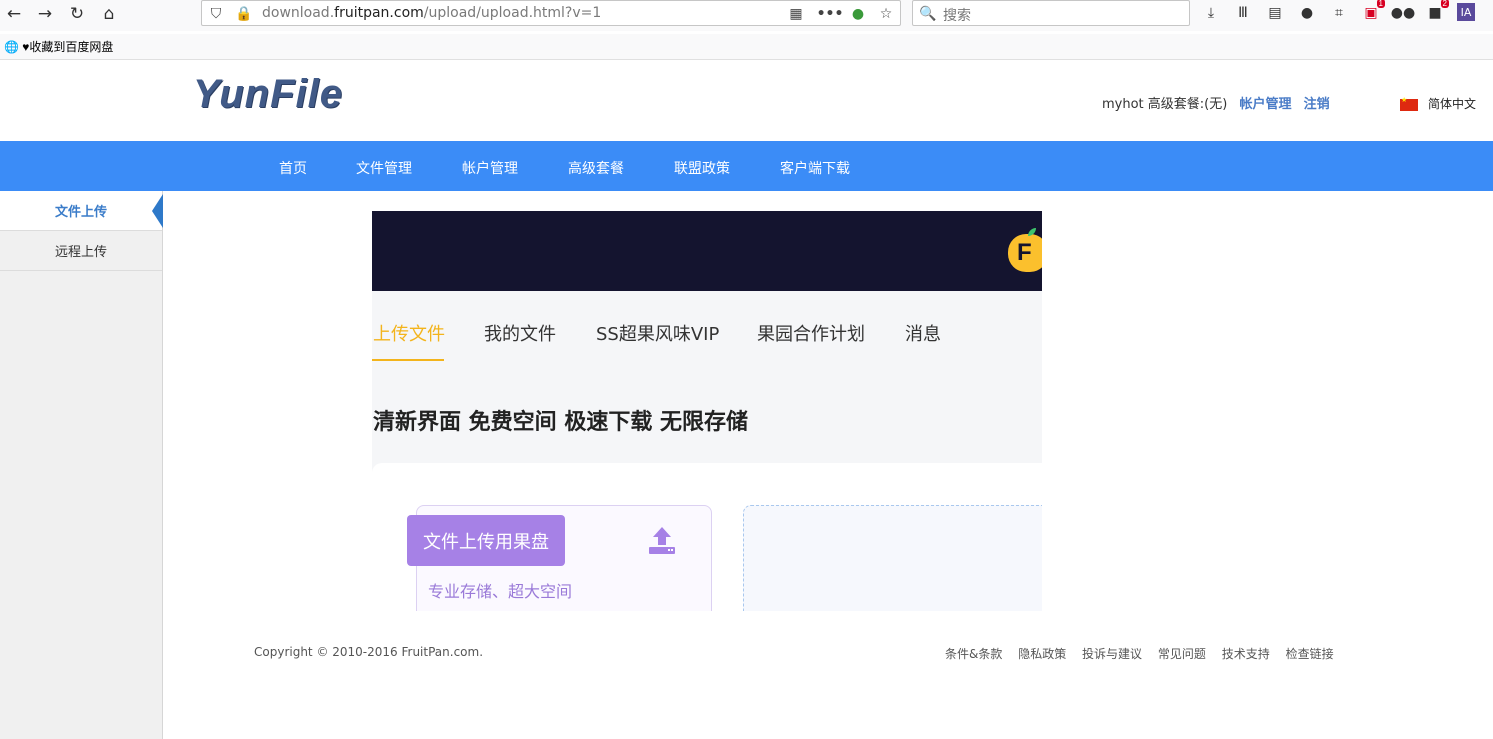  Describe the element at coordinates (1032, 232) in the screenshot. I see `leaf-icon` at that location.